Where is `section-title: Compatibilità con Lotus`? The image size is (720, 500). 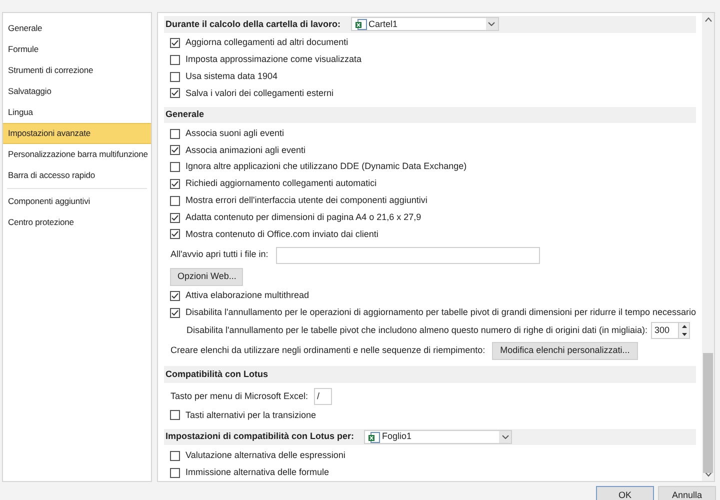 section-title: Compatibilità con Lotus is located at coordinates (216, 374).